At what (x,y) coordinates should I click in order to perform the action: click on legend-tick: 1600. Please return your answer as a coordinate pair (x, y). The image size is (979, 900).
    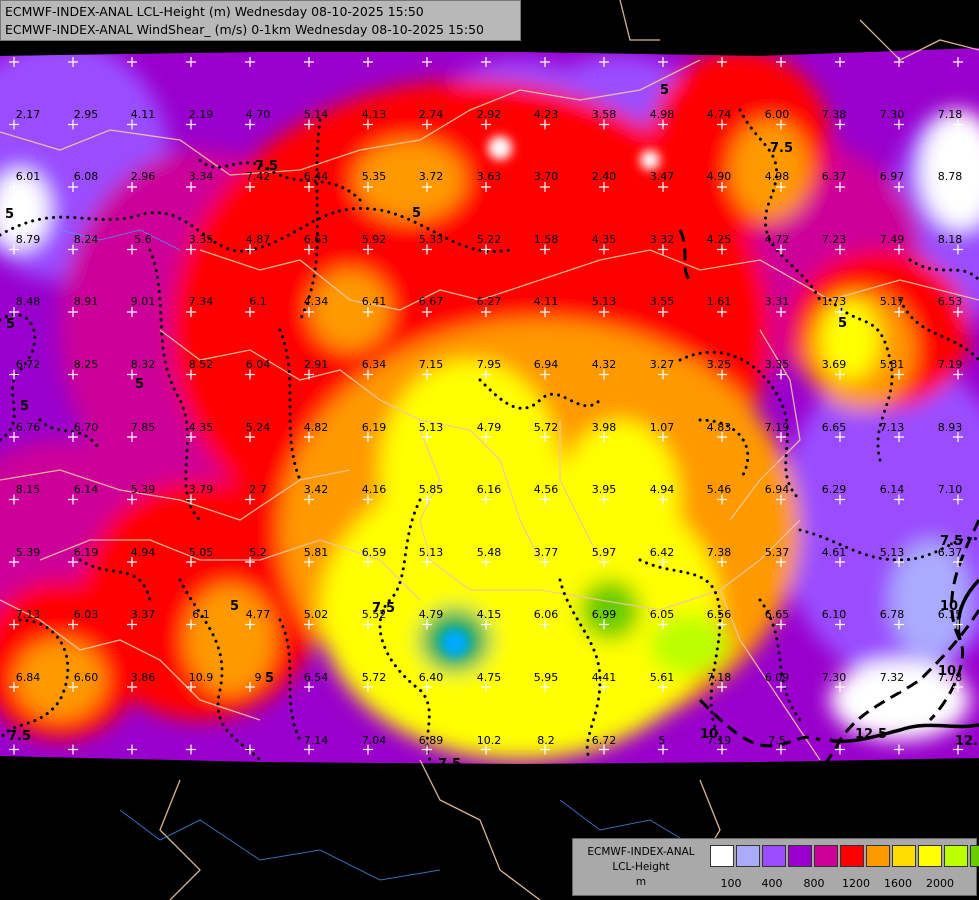
    Looking at the image, I should click on (898, 883).